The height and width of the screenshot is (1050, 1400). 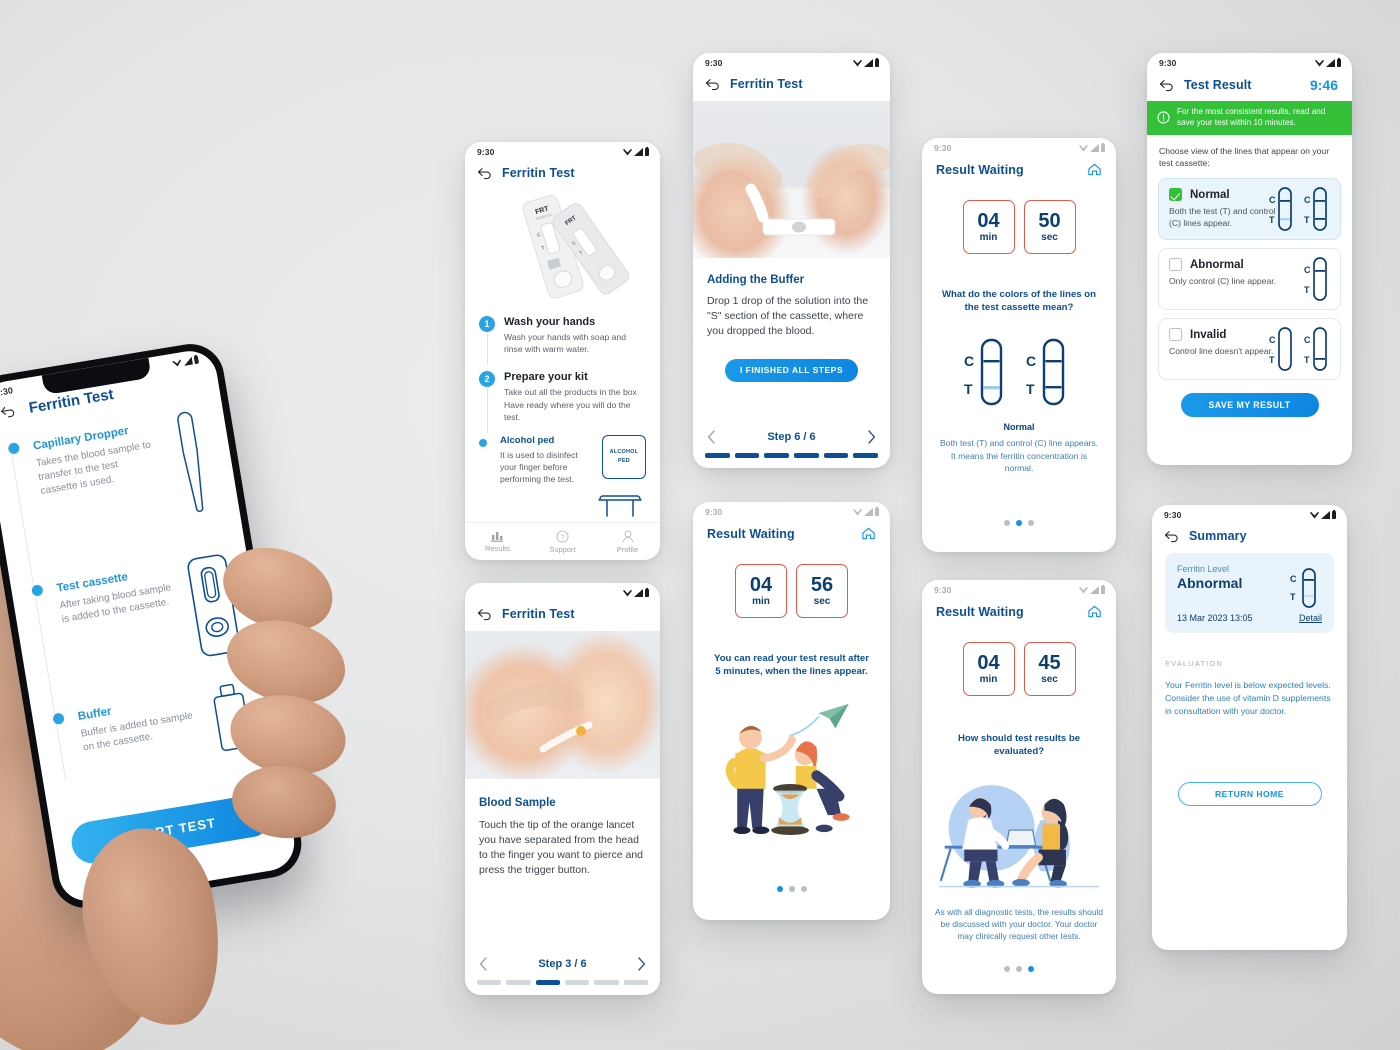 I want to click on tab-profile: Profile, so click(x=627, y=541).